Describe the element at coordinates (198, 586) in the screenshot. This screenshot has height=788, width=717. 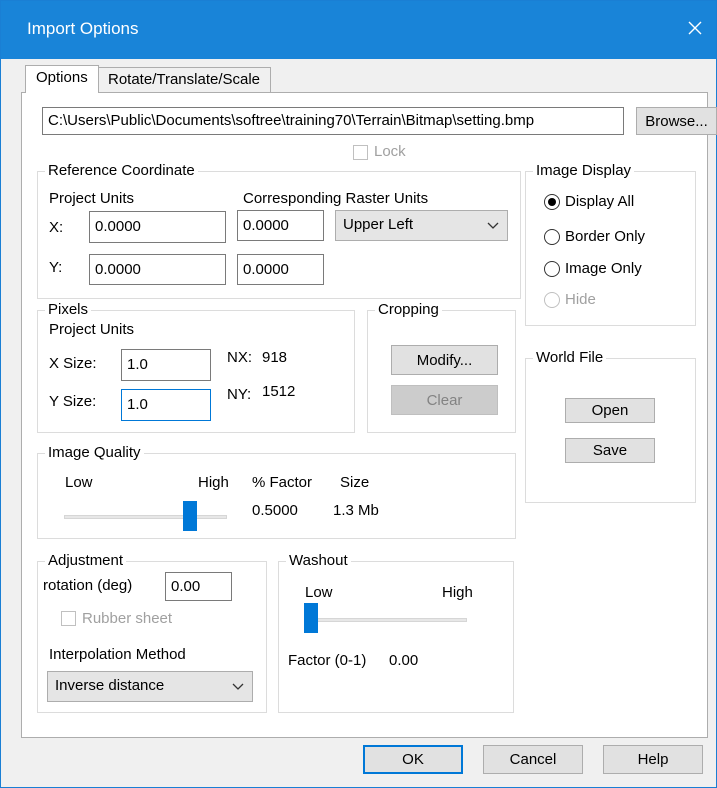
I see `rotation-input: 0.00` at that location.